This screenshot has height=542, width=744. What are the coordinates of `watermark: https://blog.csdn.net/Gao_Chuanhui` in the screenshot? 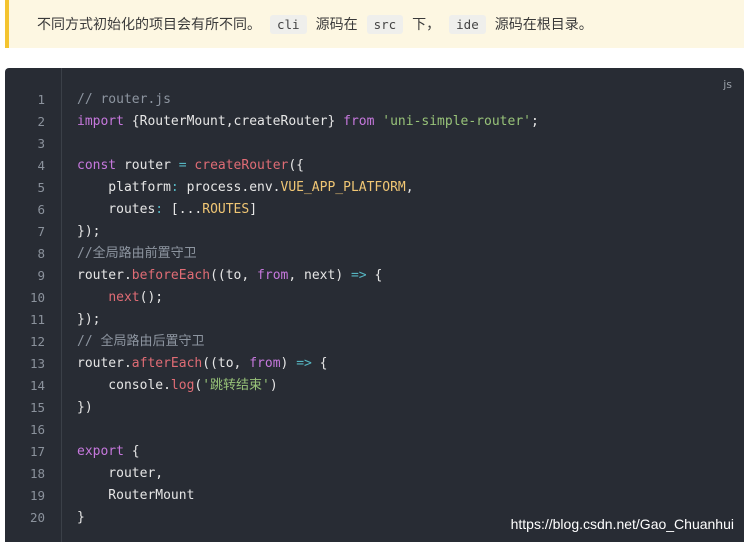 It's located at (622, 524).